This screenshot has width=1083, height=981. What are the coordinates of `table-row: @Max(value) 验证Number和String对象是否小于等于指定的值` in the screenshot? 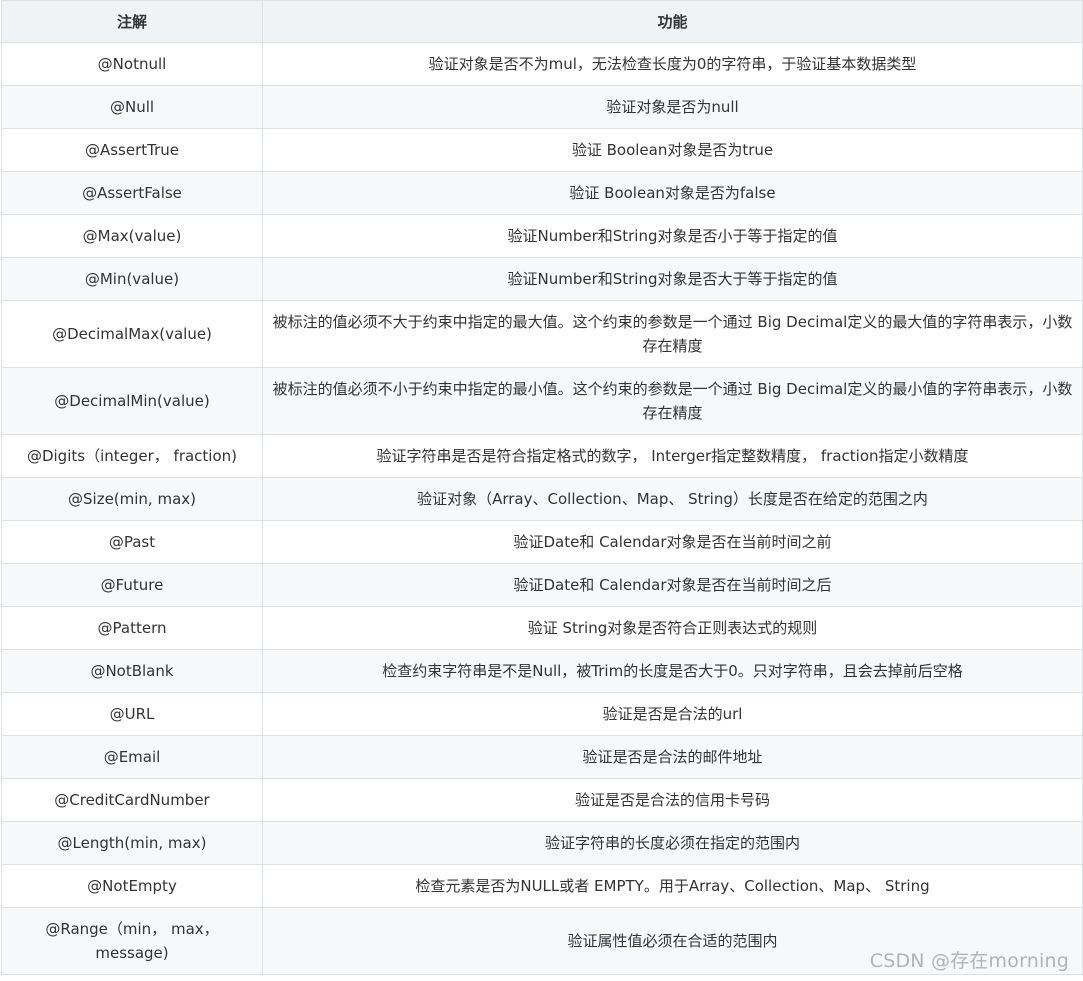 It's located at (542, 236).